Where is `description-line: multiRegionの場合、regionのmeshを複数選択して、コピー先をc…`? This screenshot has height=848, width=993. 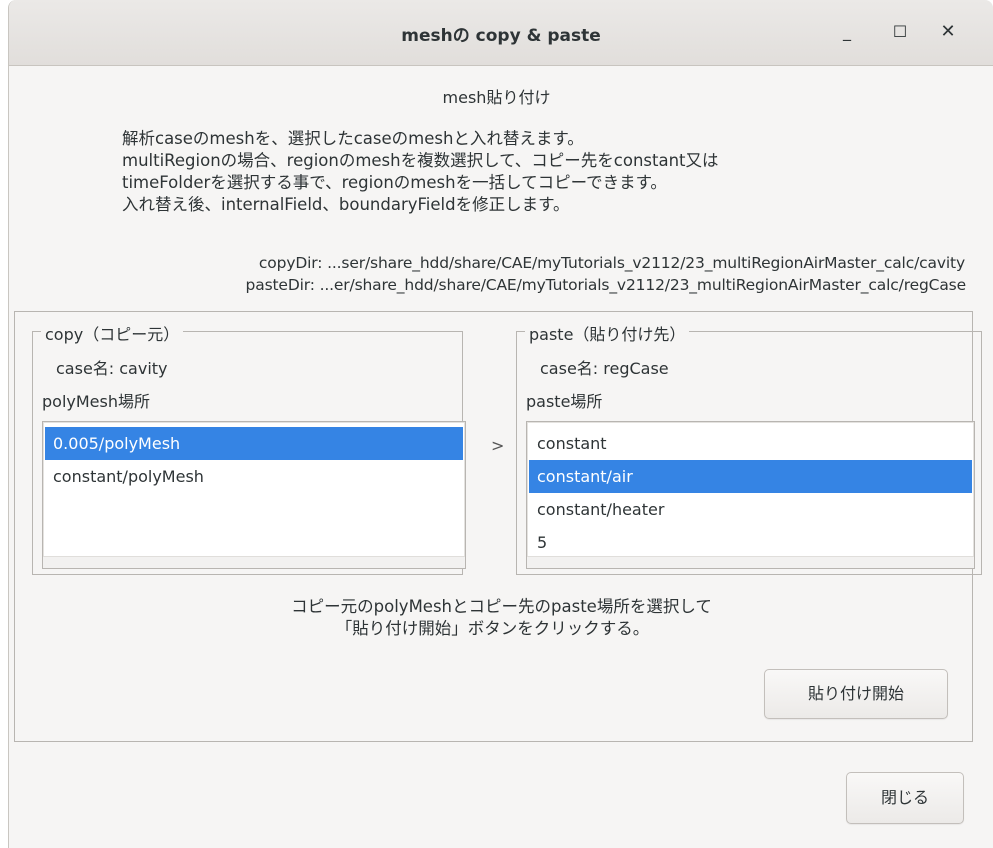
description-line: multiRegionの場合、regionのmeshを複数選択して、コピー先をc… is located at coordinates (420, 160).